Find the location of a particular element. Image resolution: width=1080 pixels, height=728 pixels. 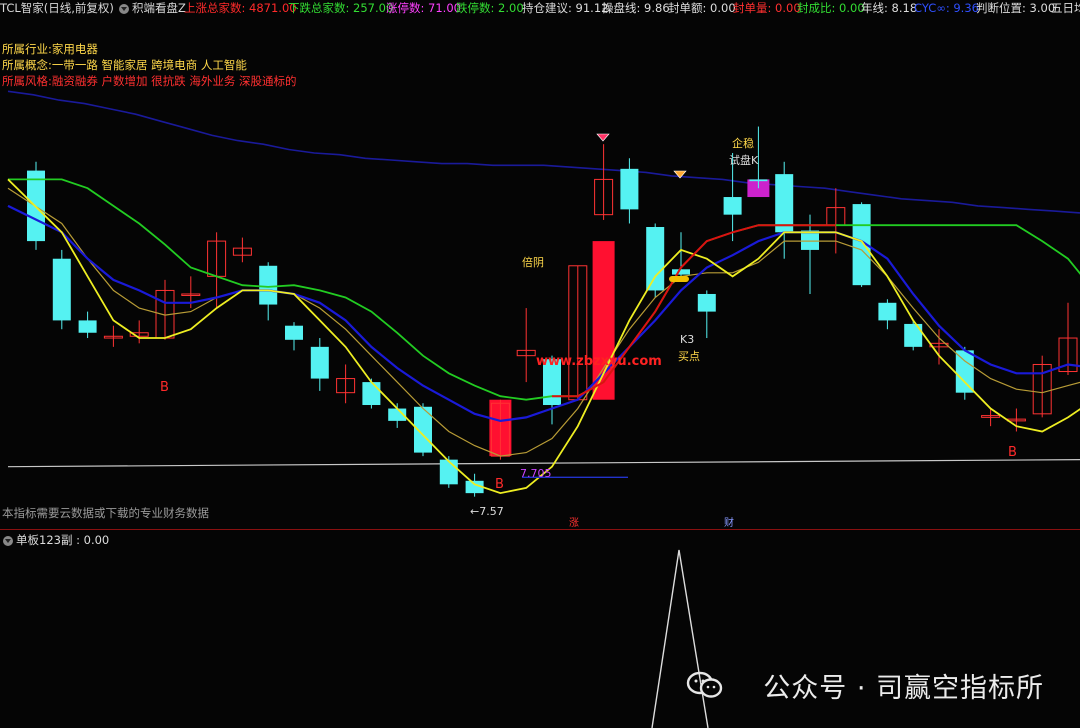

buy-point-label: 买点 is located at coordinates (689, 356).